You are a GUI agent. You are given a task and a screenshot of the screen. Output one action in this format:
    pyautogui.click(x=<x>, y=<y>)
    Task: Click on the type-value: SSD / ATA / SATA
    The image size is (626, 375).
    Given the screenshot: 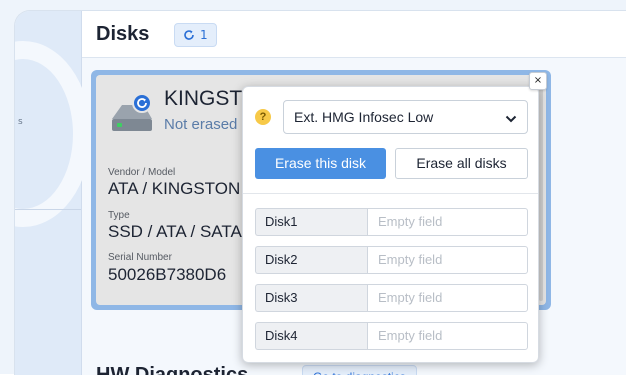 What is the action you would take?
    pyautogui.click(x=175, y=231)
    